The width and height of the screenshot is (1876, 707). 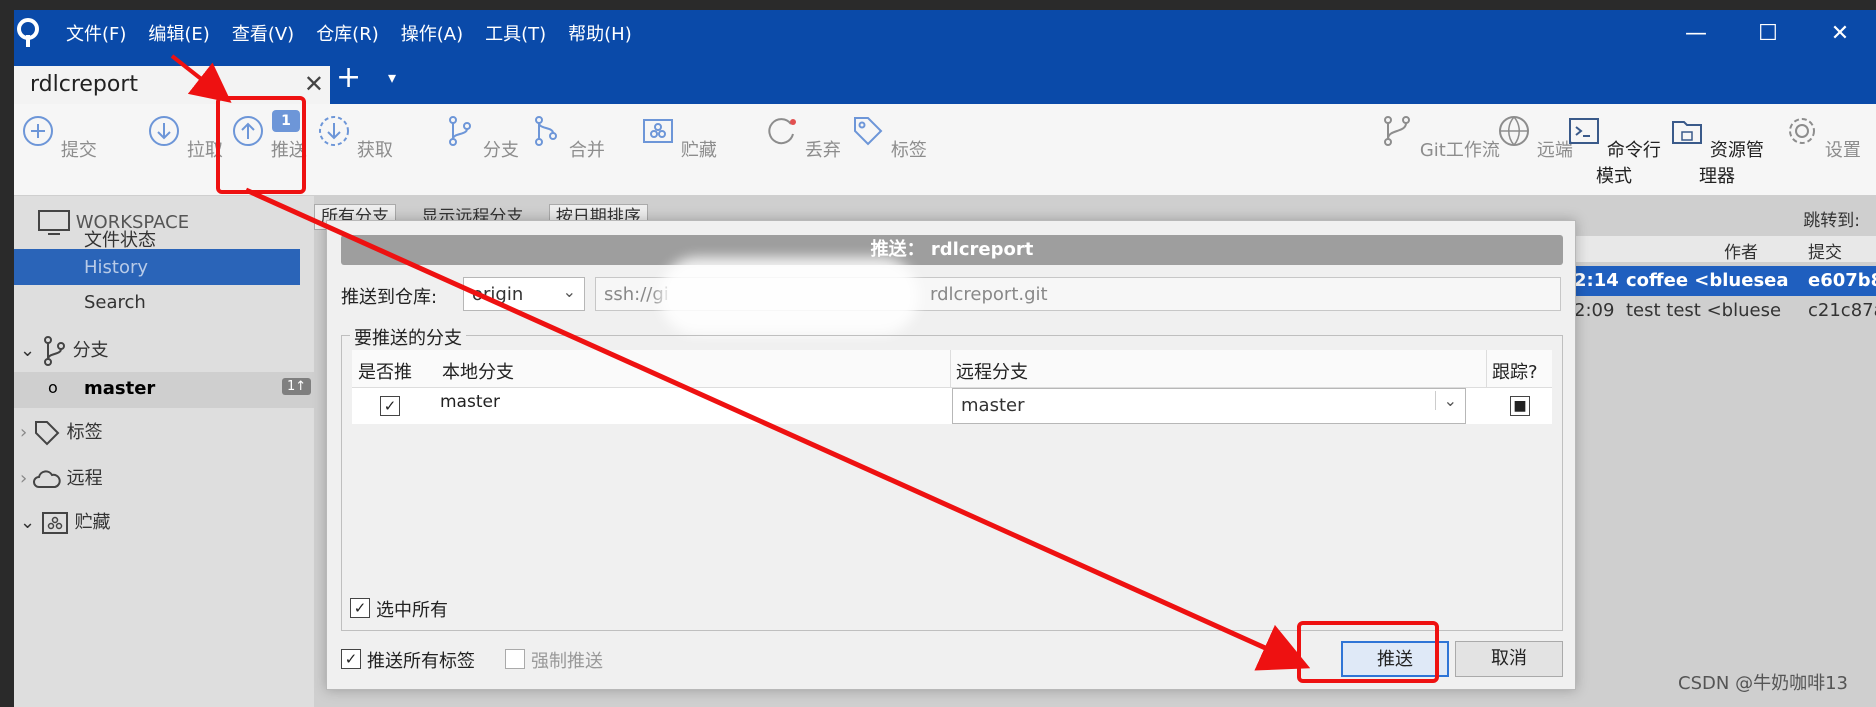 What do you see at coordinates (1763, 683) in the screenshot?
I see `watermark: CSDN @牛奶咖啡13` at bounding box center [1763, 683].